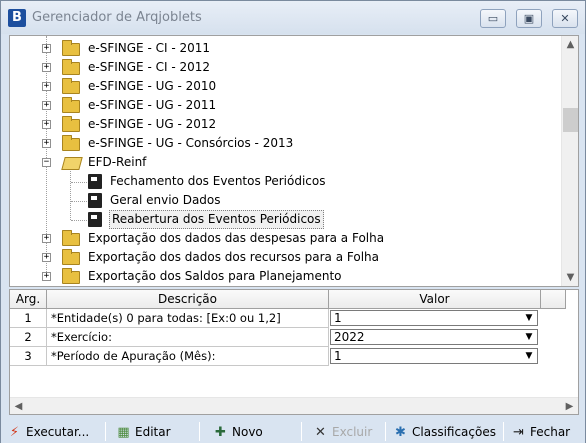 The height and width of the screenshot is (443, 586). What do you see at coordinates (435, 299) in the screenshot?
I see `column-header-valor: Valor` at bounding box center [435, 299].